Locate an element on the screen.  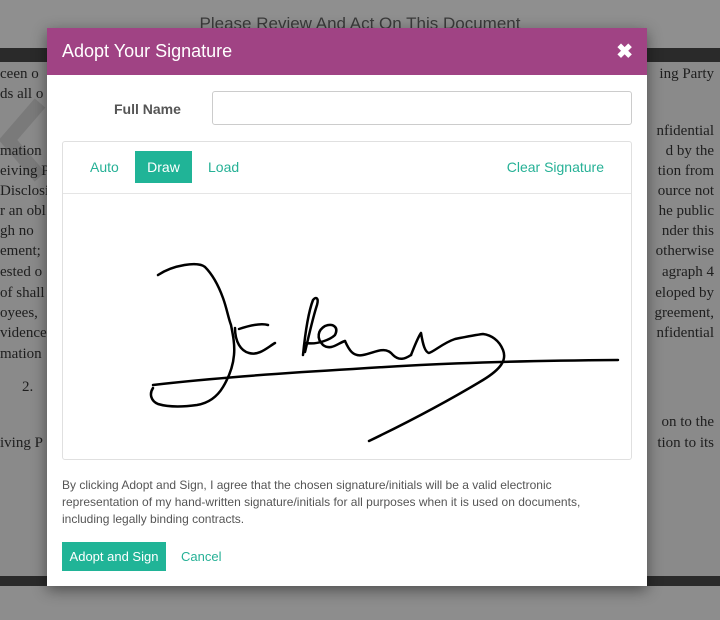
signature-tabs: Auto Draw Load Clear Signature is located at coordinates (347, 168).